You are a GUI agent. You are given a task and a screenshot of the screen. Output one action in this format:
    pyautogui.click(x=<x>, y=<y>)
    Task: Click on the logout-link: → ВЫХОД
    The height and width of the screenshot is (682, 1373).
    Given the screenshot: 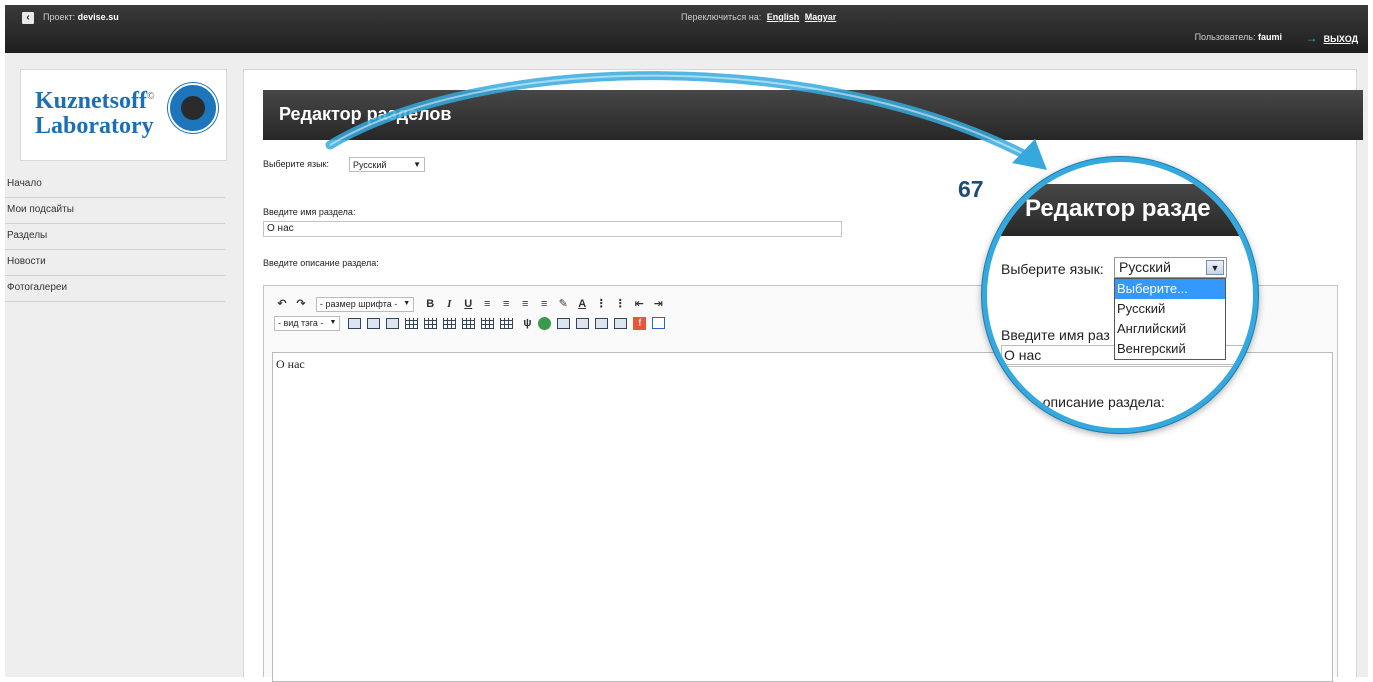 What is the action you would take?
    pyautogui.click(x=1332, y=38)
    